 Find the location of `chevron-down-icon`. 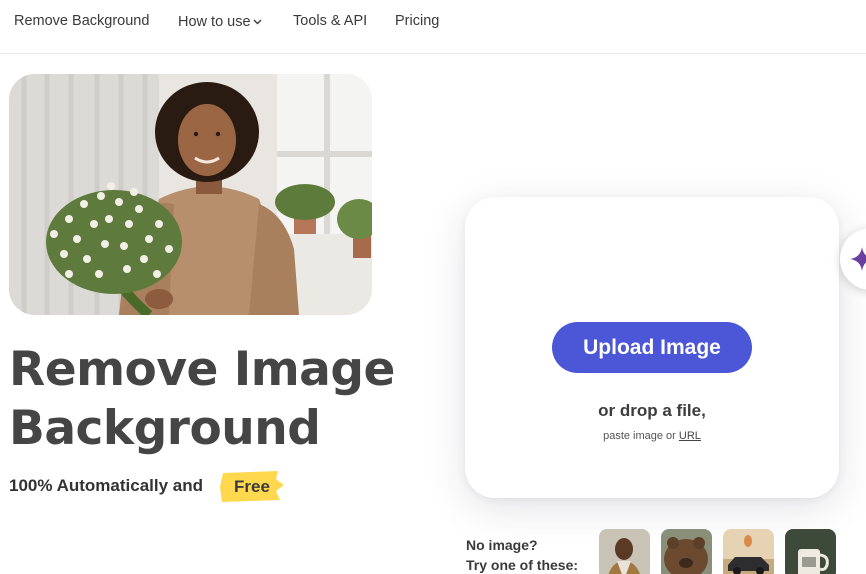

chevron-down-icon is located at coordinates (257, 21).